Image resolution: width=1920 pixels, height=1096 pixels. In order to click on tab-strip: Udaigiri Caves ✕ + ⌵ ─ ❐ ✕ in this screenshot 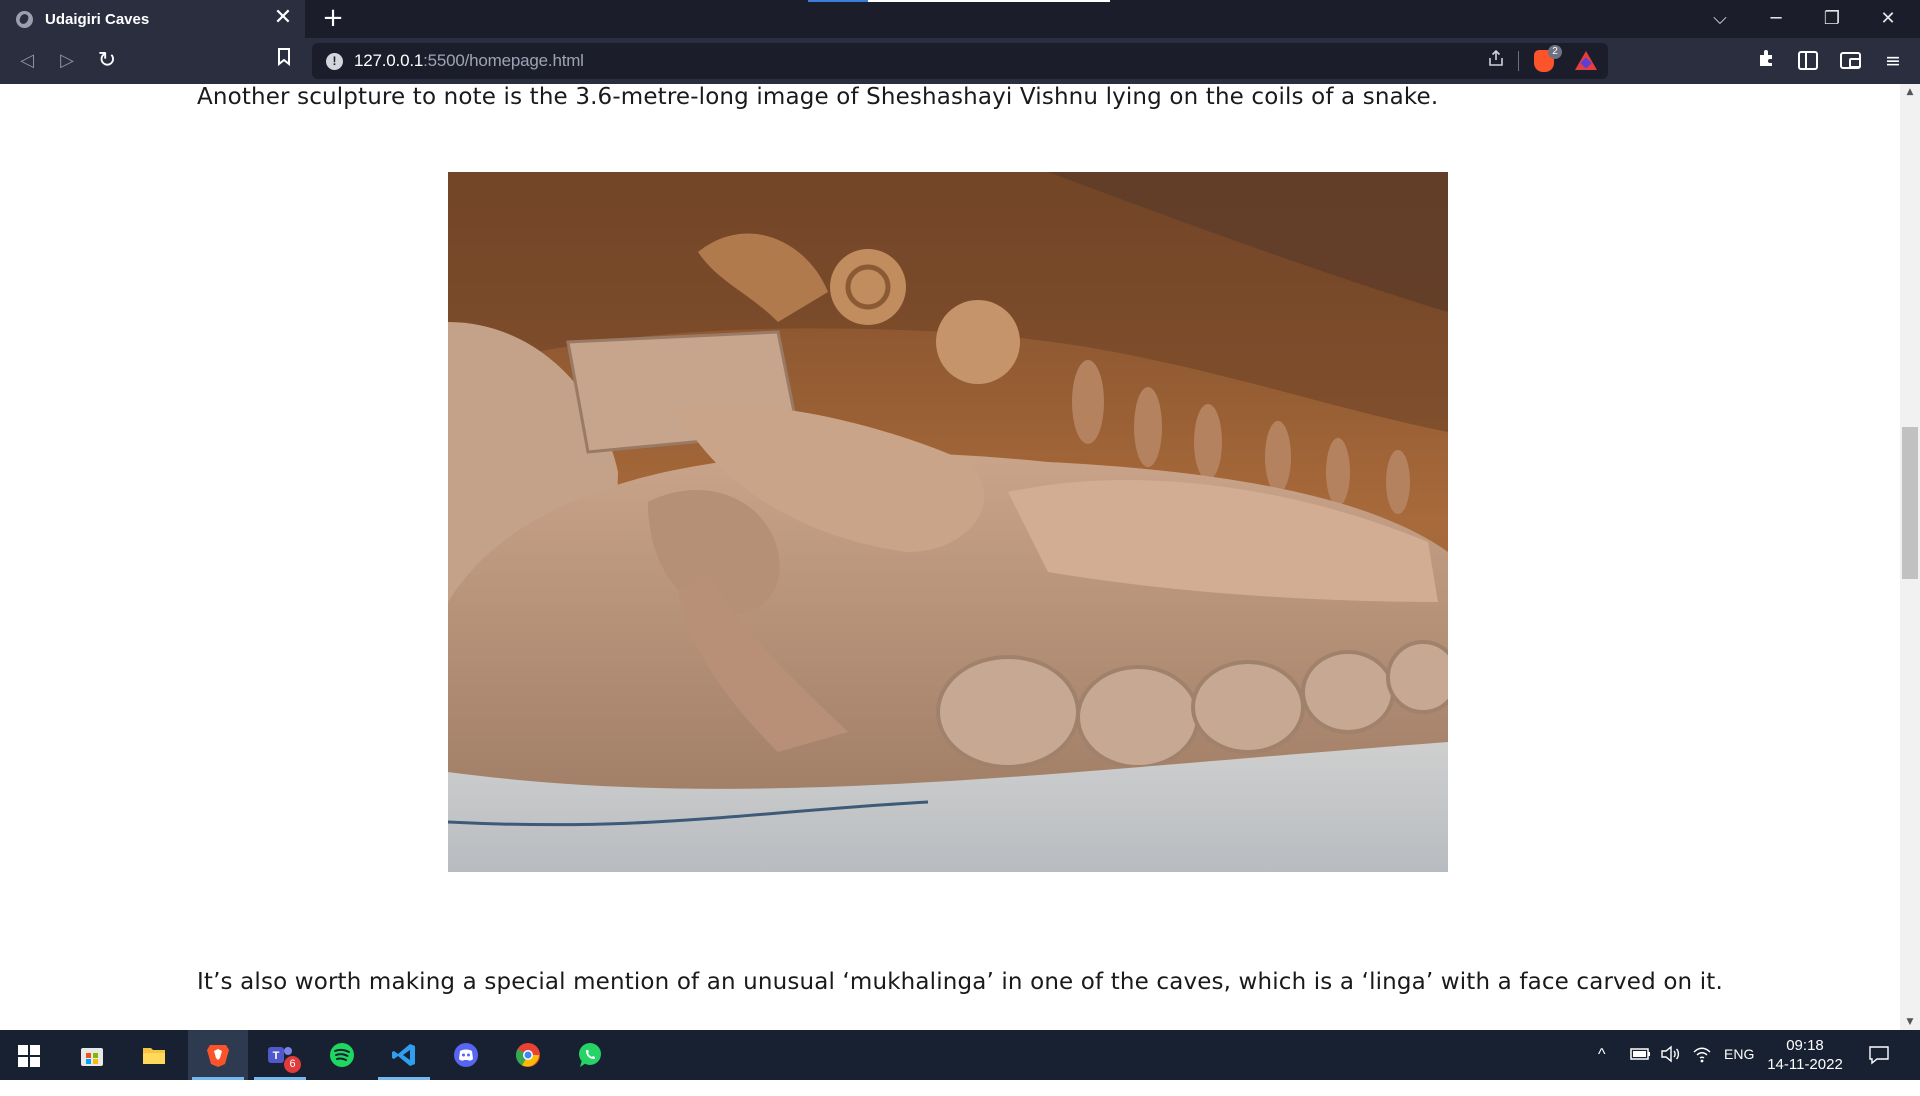, I will do `click(960, 19)`.